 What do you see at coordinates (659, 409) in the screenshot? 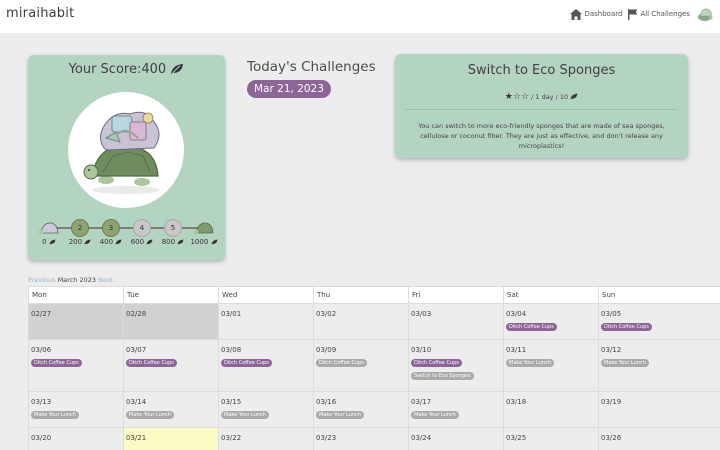
I see `calendar-day-cell: 03/19` at bounding box center [659, 409].